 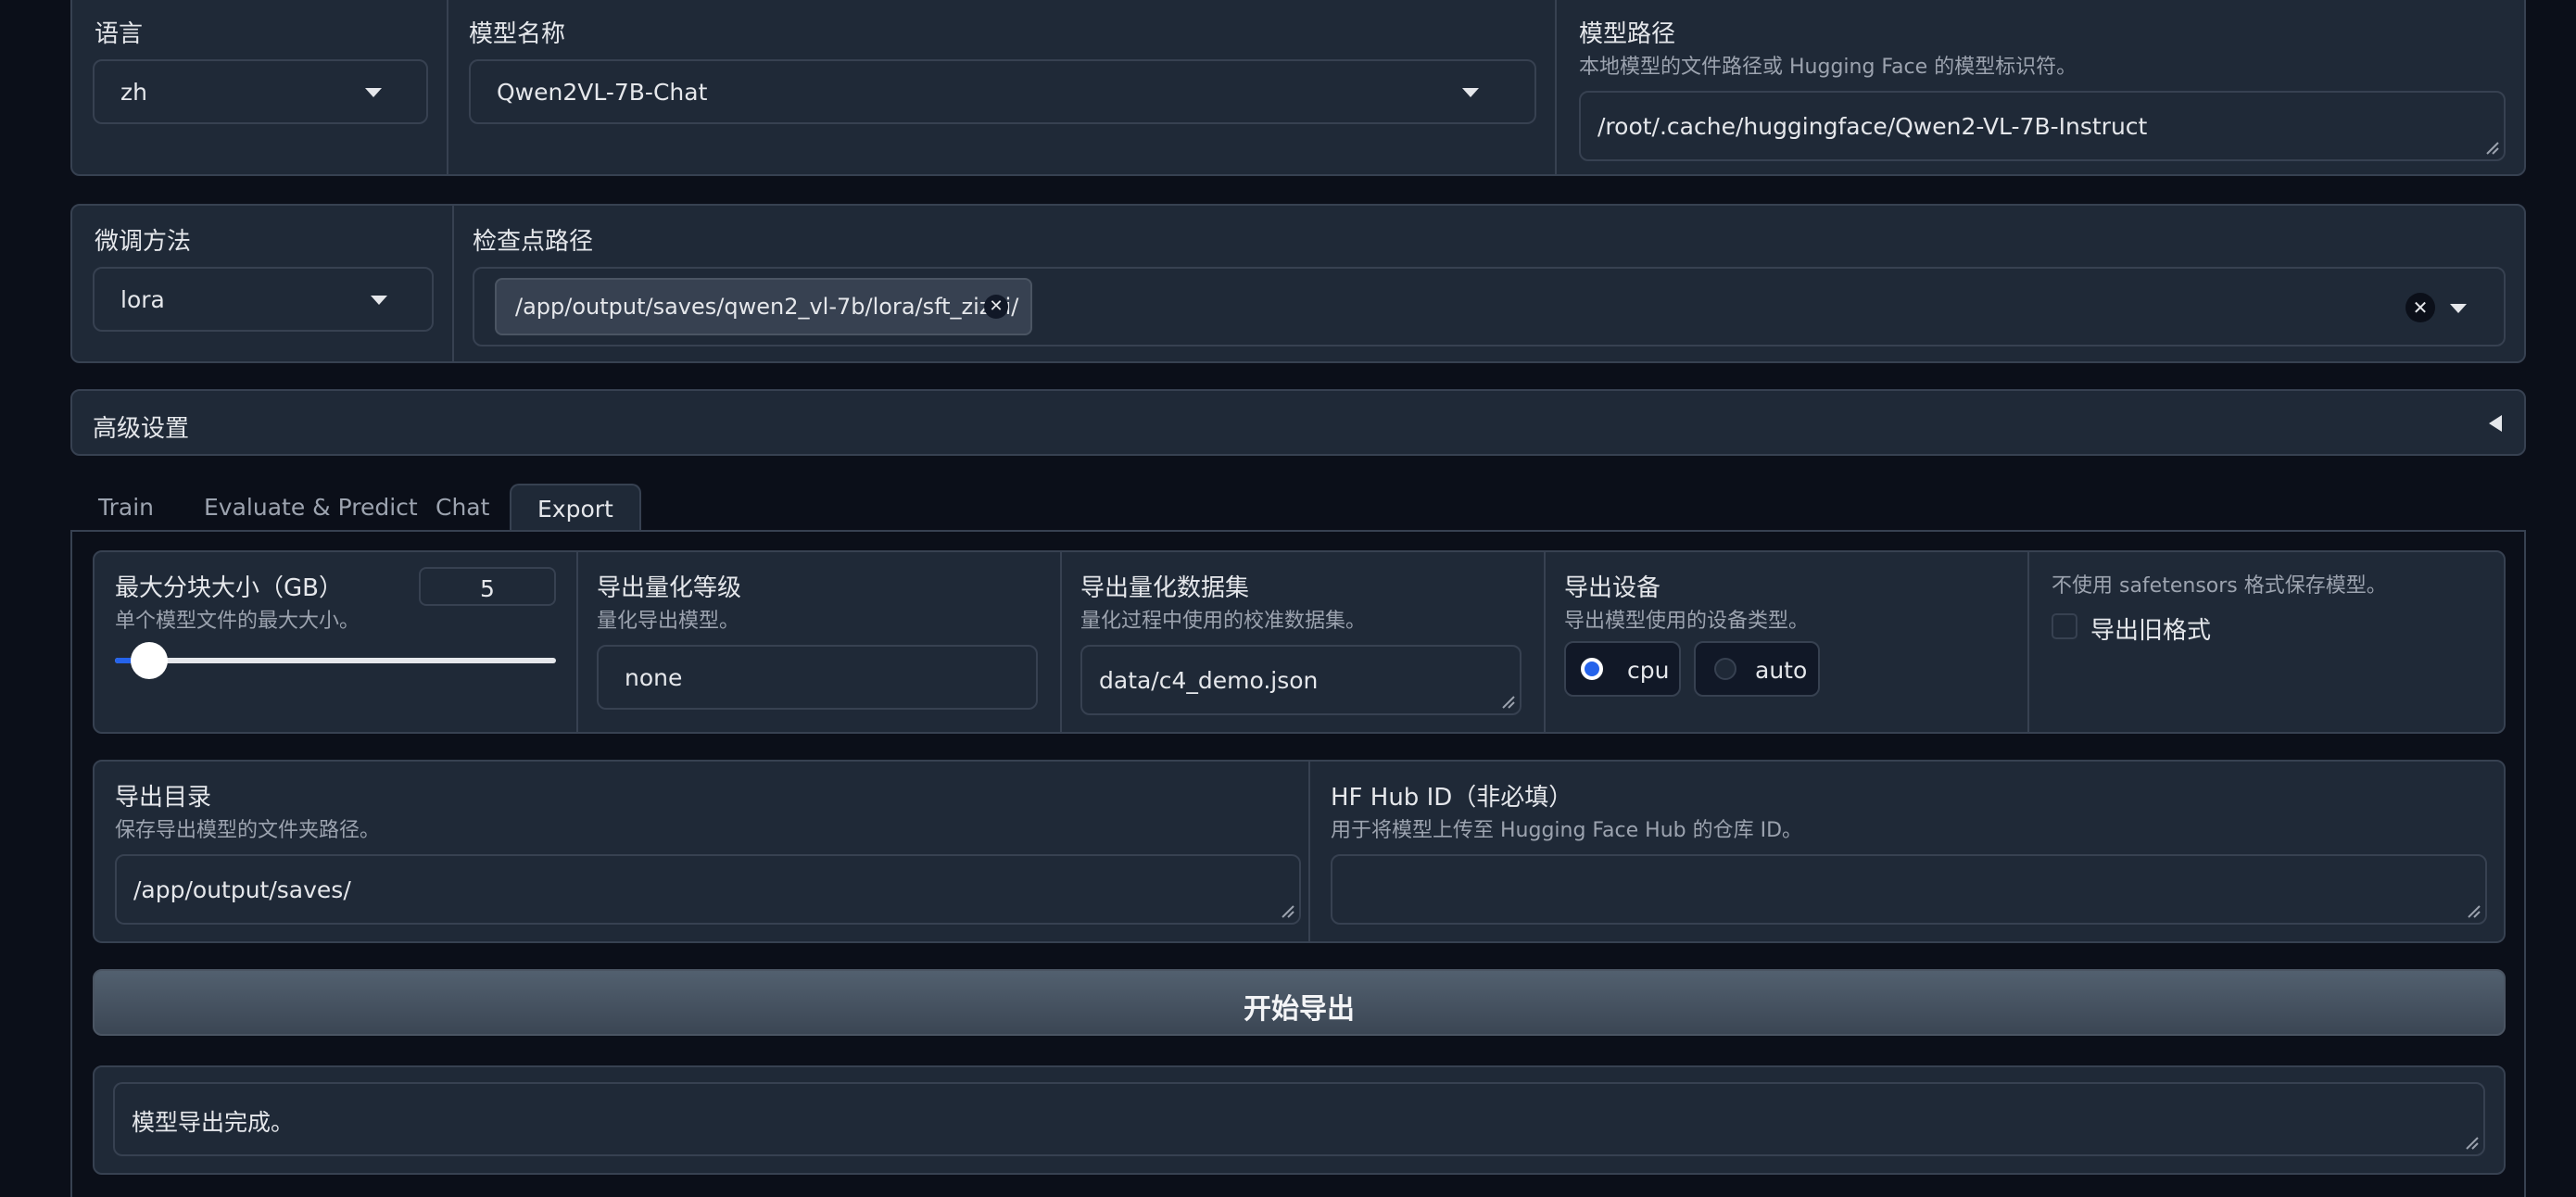 I want to click on device-option-cpu-label: cpu, so click(x=1649, y=670).